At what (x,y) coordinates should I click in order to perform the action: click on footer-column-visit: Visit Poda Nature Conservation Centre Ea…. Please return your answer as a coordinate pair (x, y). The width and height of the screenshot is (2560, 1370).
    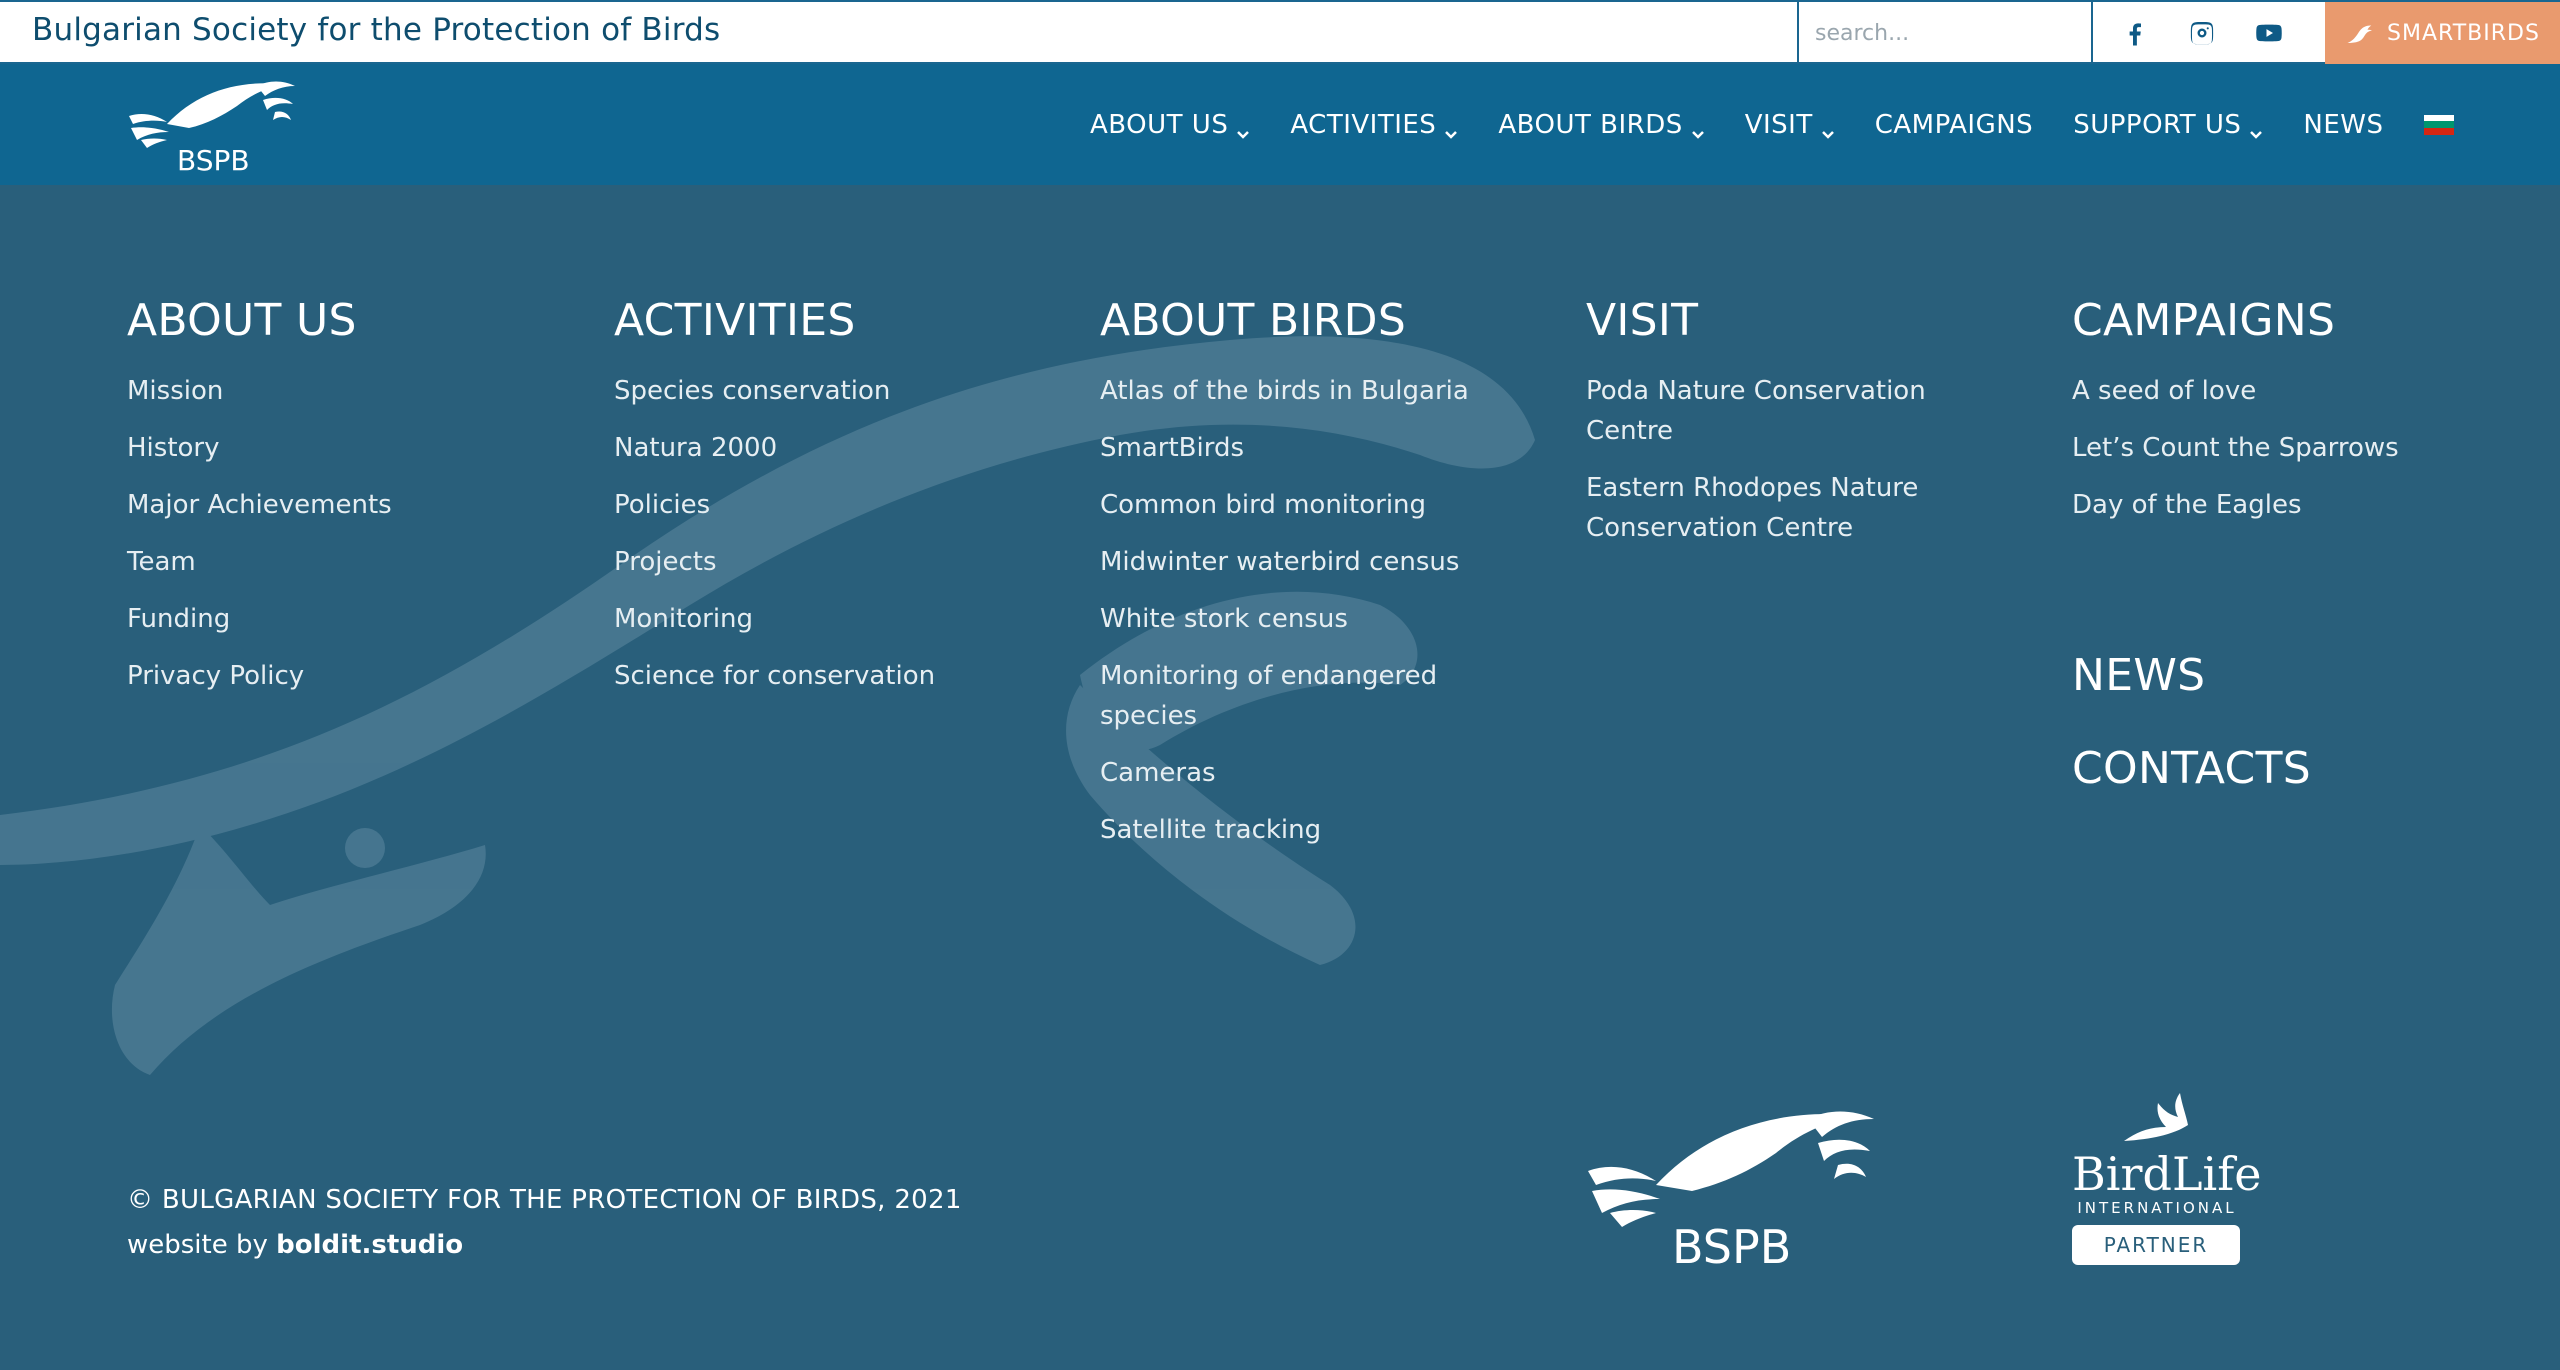
    Looking at the image, I should click on (1776, 430).